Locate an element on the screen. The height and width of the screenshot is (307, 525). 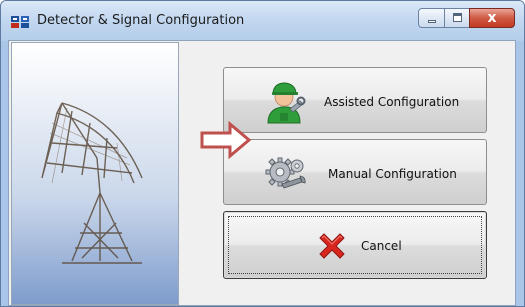
manual-configuration-button: Manual Configuration is located at coordinates (355, 172).